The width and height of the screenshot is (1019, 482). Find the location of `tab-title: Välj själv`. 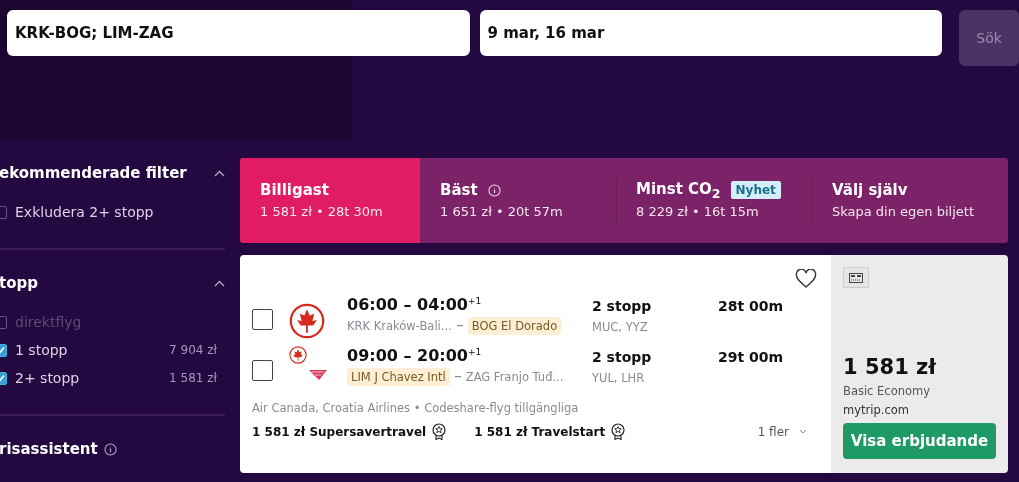

tab-title: Välj själv is located at coordinates (870, 190).